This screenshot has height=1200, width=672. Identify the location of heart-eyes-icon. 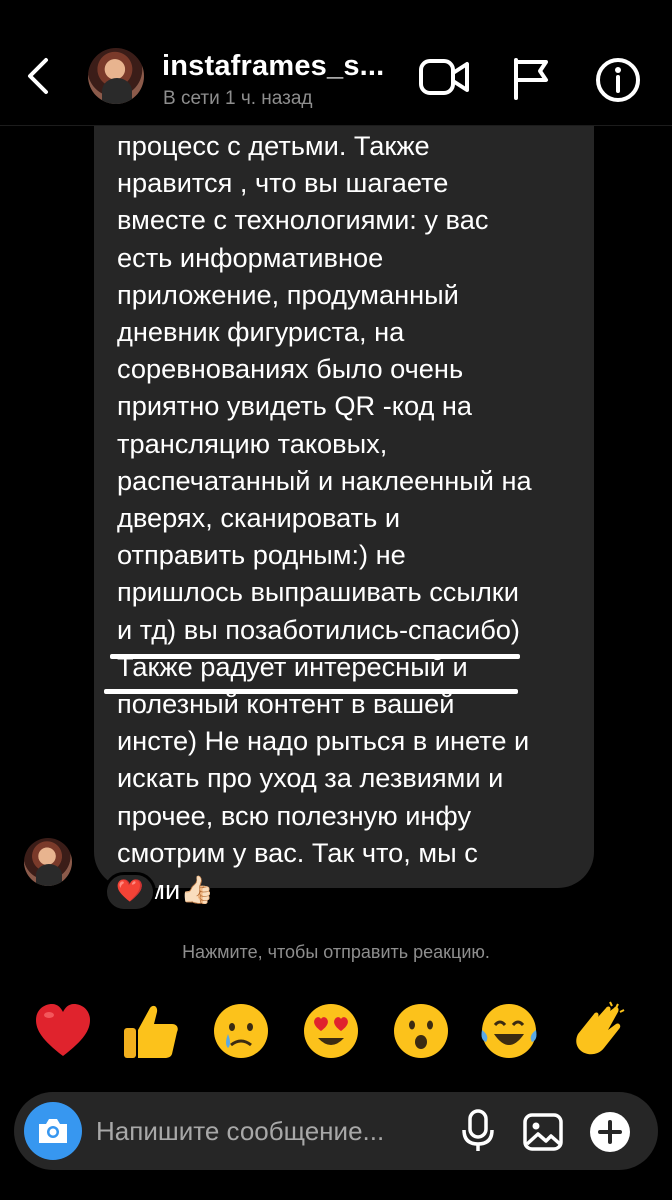
(331, 1031).